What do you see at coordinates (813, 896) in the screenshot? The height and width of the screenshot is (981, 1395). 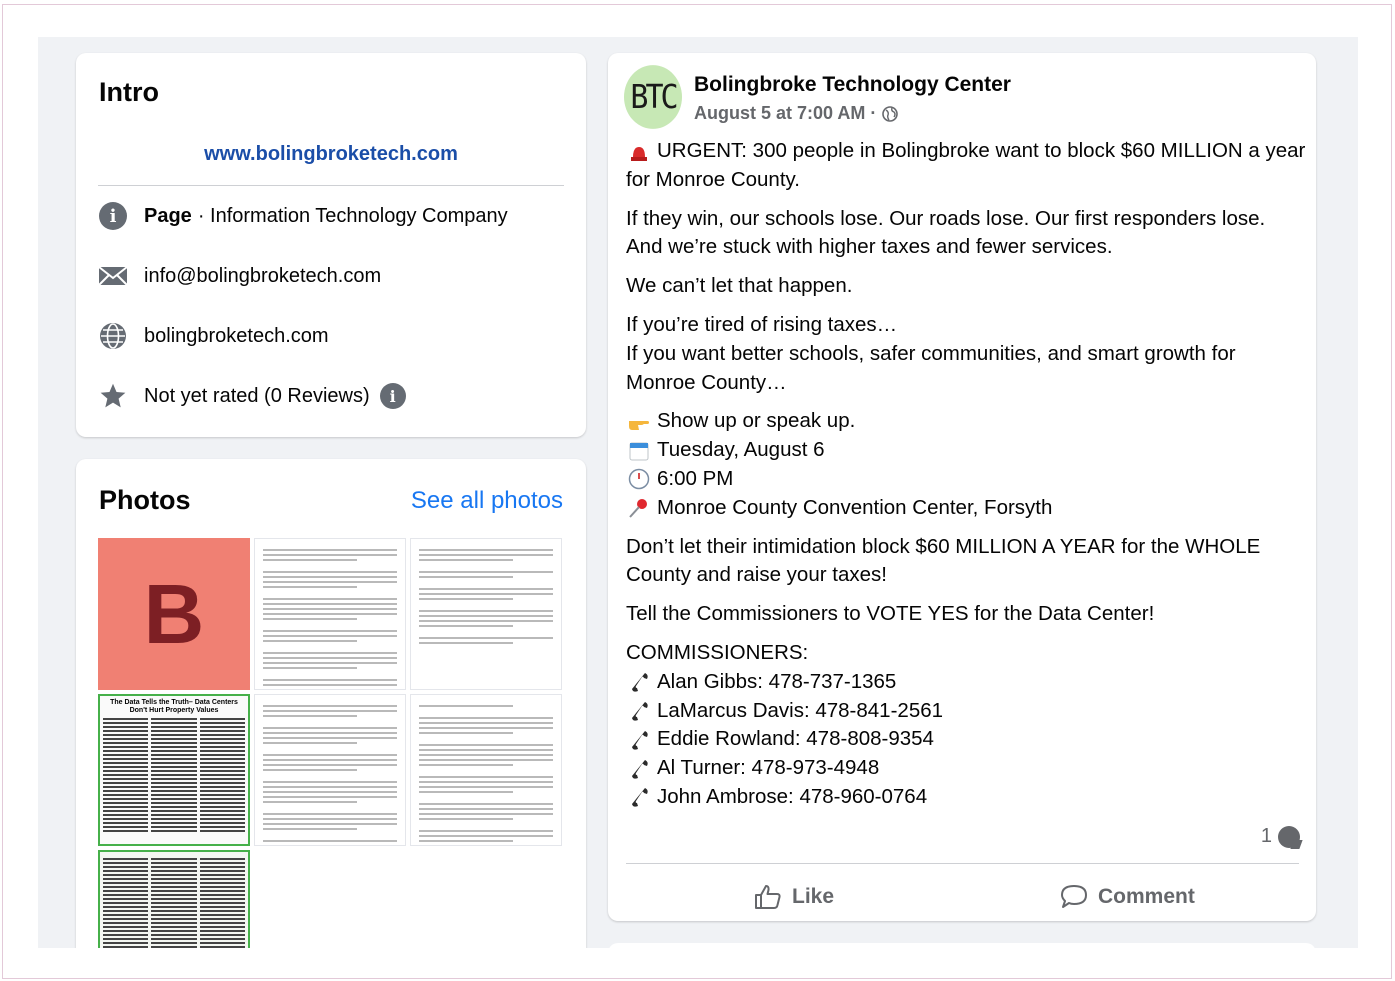 I see `like-label: Like` at bounding box center [813, 896].